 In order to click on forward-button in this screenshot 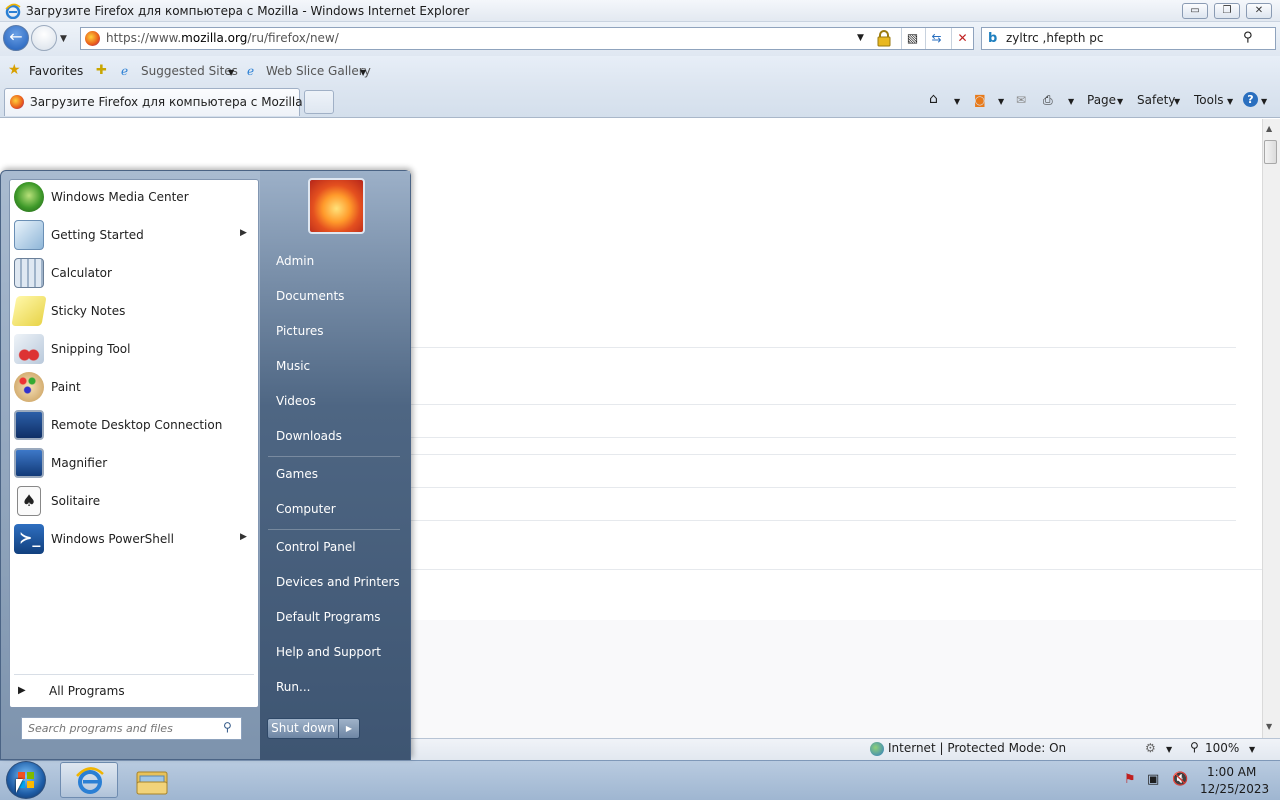, I will do `click(44, 38)`.